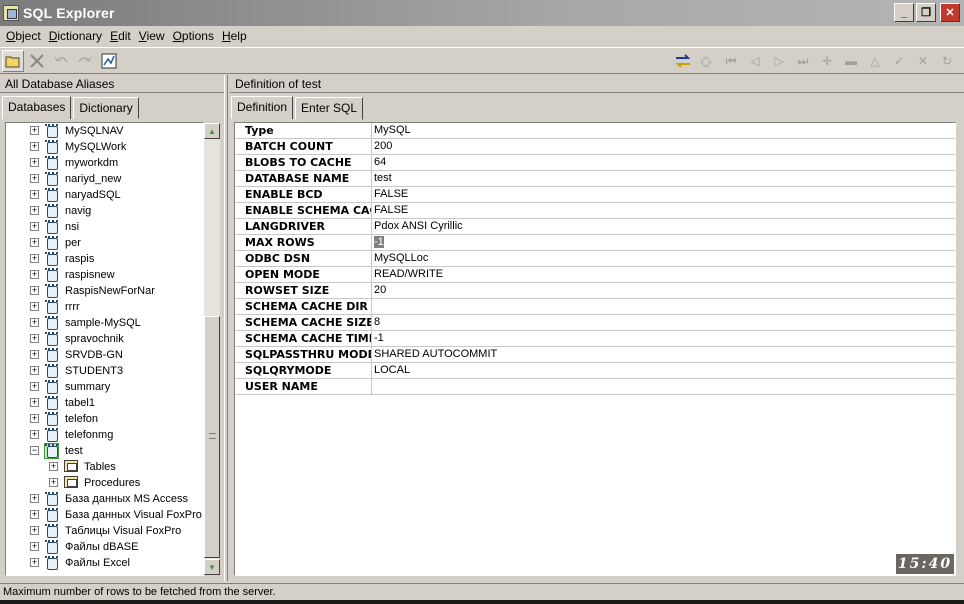 The height and width of the screenshot is (604, 964). What do you see at coordinates (104, 259) in the screenshot?
I see `tree-item: + raspis` at bounding box center [104, 259].